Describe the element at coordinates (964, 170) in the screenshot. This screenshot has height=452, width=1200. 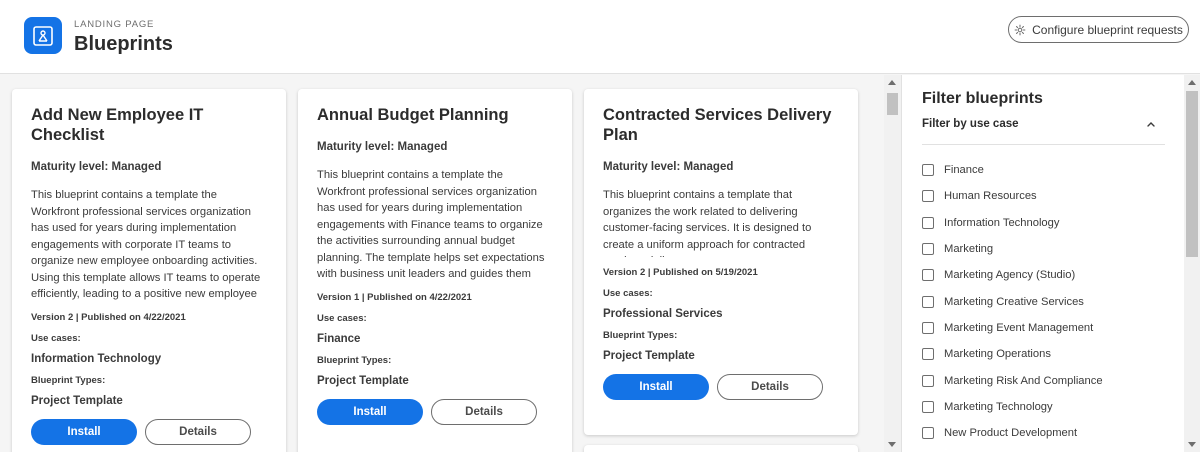
I see `filter-option-label: Finance` at that location.